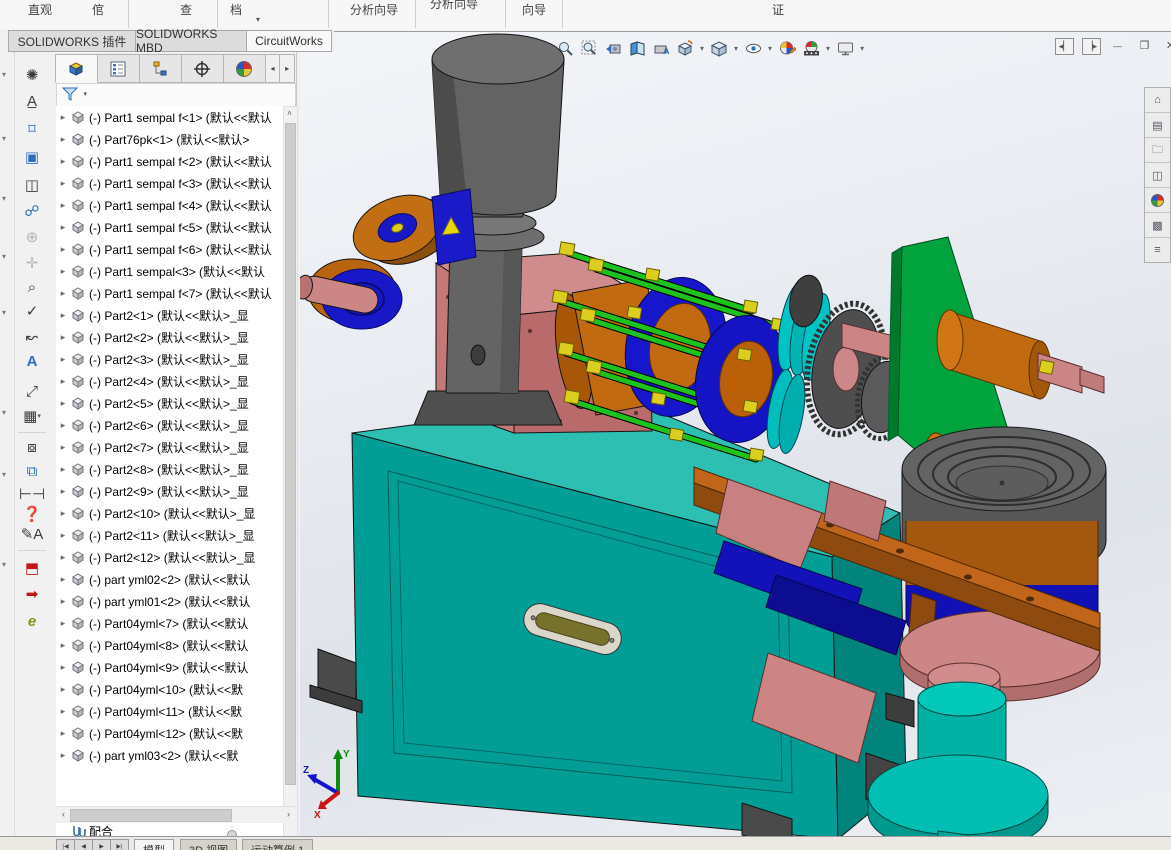 Image resolution: width=1171 pixels, height=850 pixels. What do you see at coordinates (1157, 150) in the screenshot?
I see `file-explorer-icon: 🗀` at bounding box center [1157, 150].